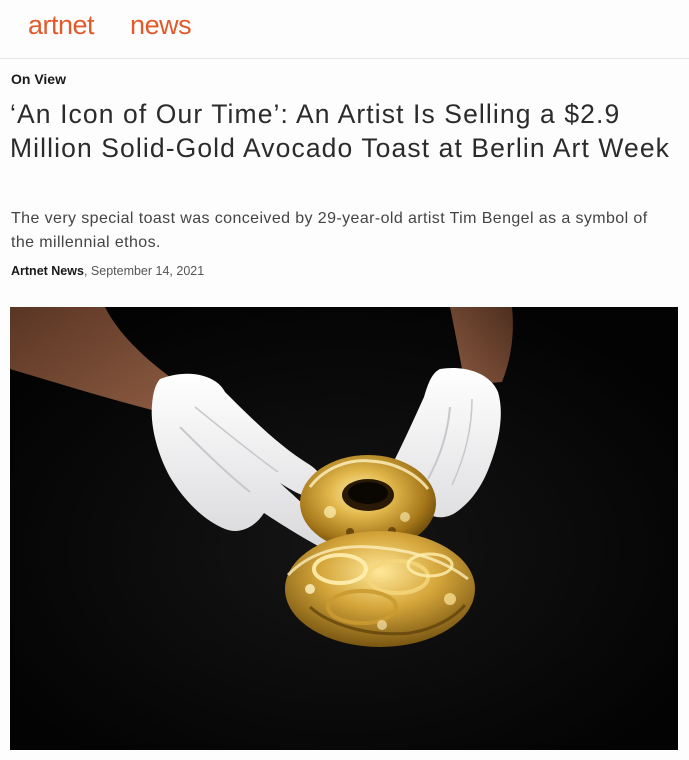  What do you see at coordinates (344, 29) in the screenshot?
I see `site-header: artnet news` at bounding box center [344, 29].